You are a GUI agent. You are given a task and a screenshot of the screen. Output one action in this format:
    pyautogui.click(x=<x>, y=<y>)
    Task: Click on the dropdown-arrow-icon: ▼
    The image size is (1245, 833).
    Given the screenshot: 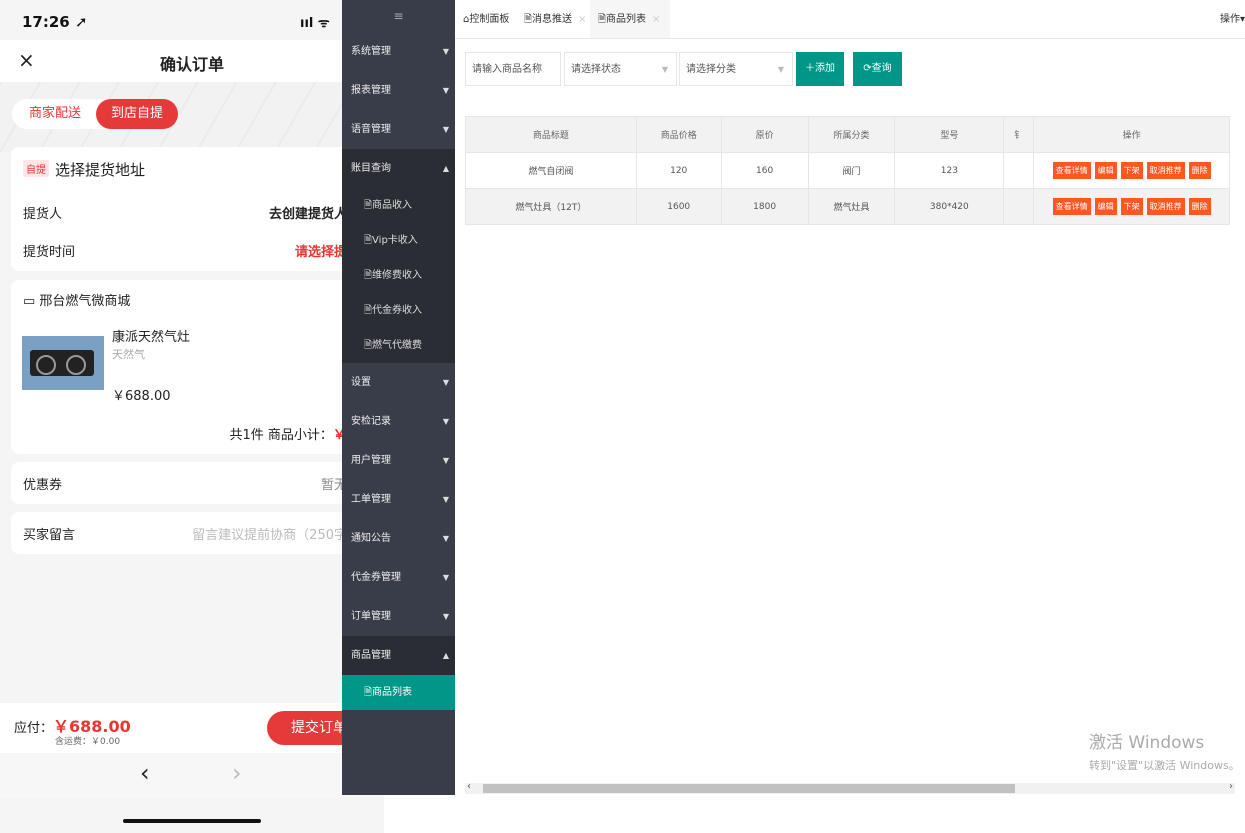 What is the action you would take?
    pyautogui.click(x=664, y=69)
    